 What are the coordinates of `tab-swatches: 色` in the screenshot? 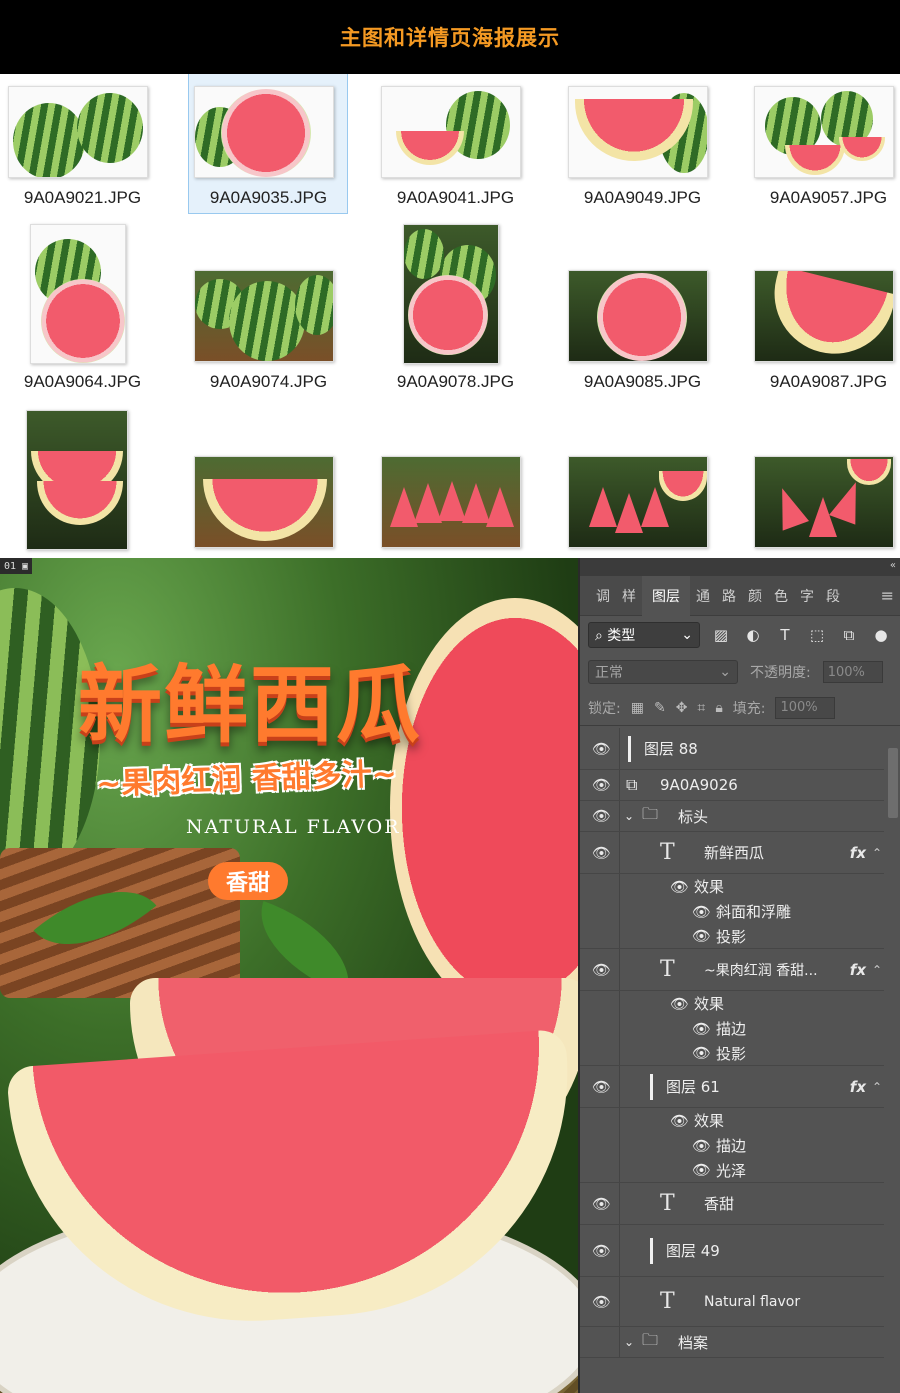 It's located at (781, 596).